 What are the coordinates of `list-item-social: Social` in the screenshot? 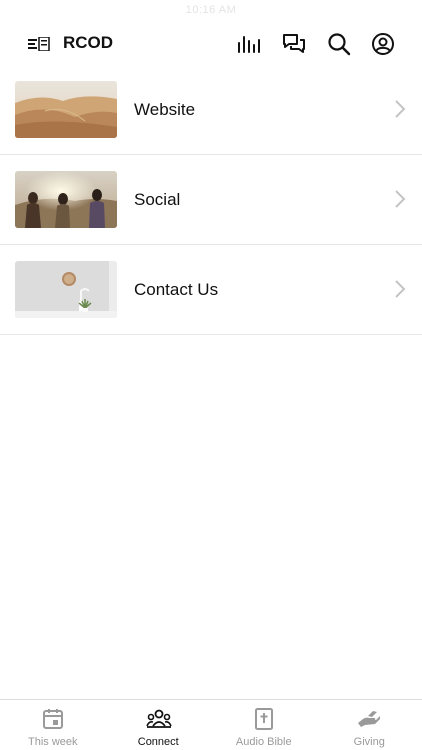 It's located at (211, 200).